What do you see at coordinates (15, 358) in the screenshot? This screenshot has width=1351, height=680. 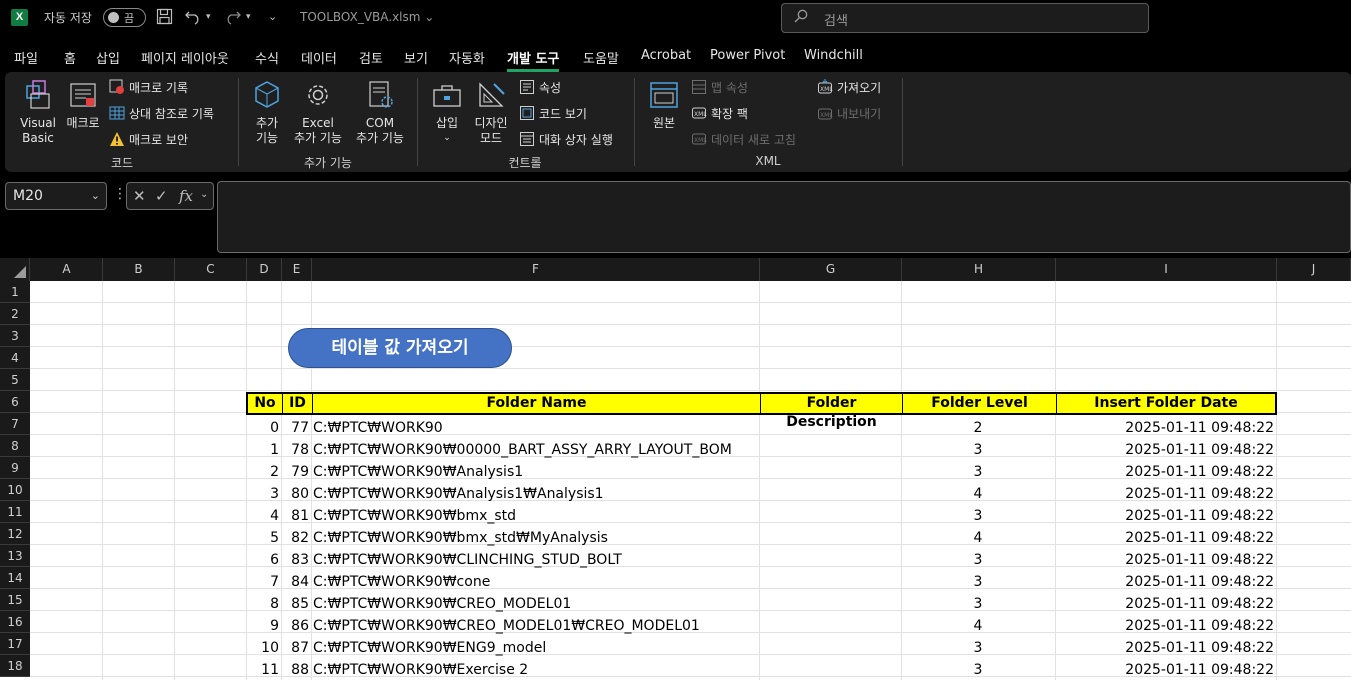 I see `row-header: 4` at bounding box center [15, 358].